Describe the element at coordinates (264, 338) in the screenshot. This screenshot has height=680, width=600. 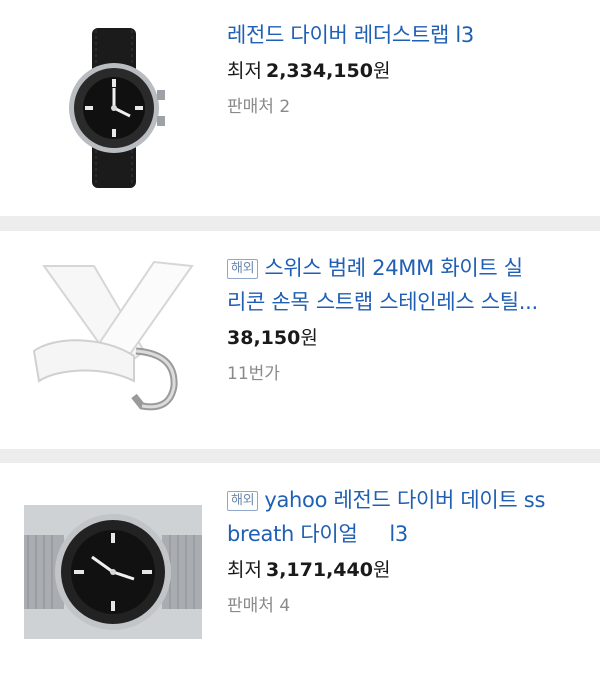
I see `price-value: 38,150` at that location.